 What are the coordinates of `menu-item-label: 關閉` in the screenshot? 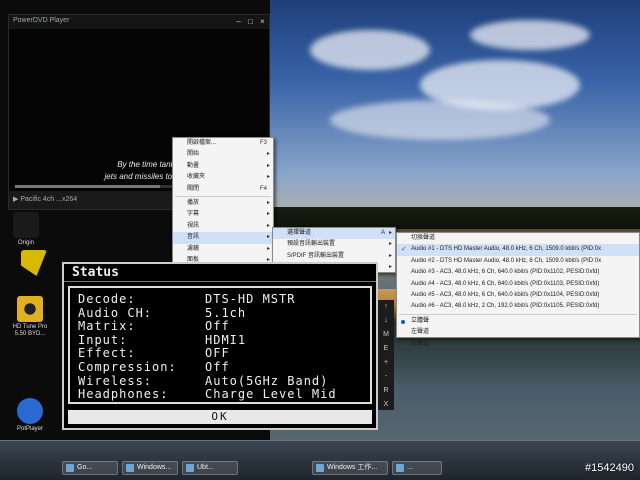 It's located at (193, 188).